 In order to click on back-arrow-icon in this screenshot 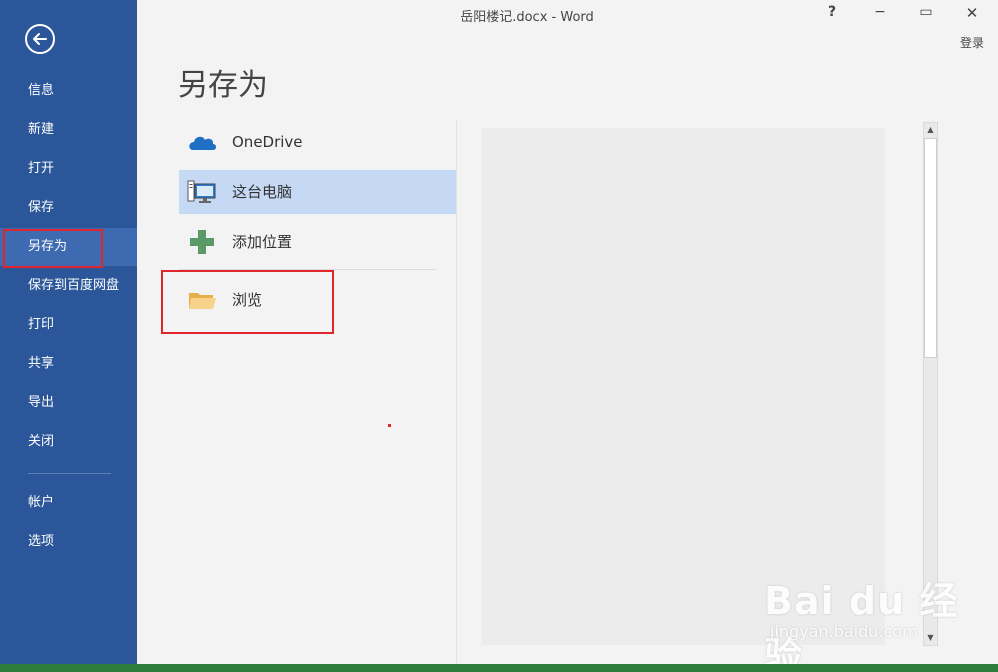, I will do `click(40, 39)`.